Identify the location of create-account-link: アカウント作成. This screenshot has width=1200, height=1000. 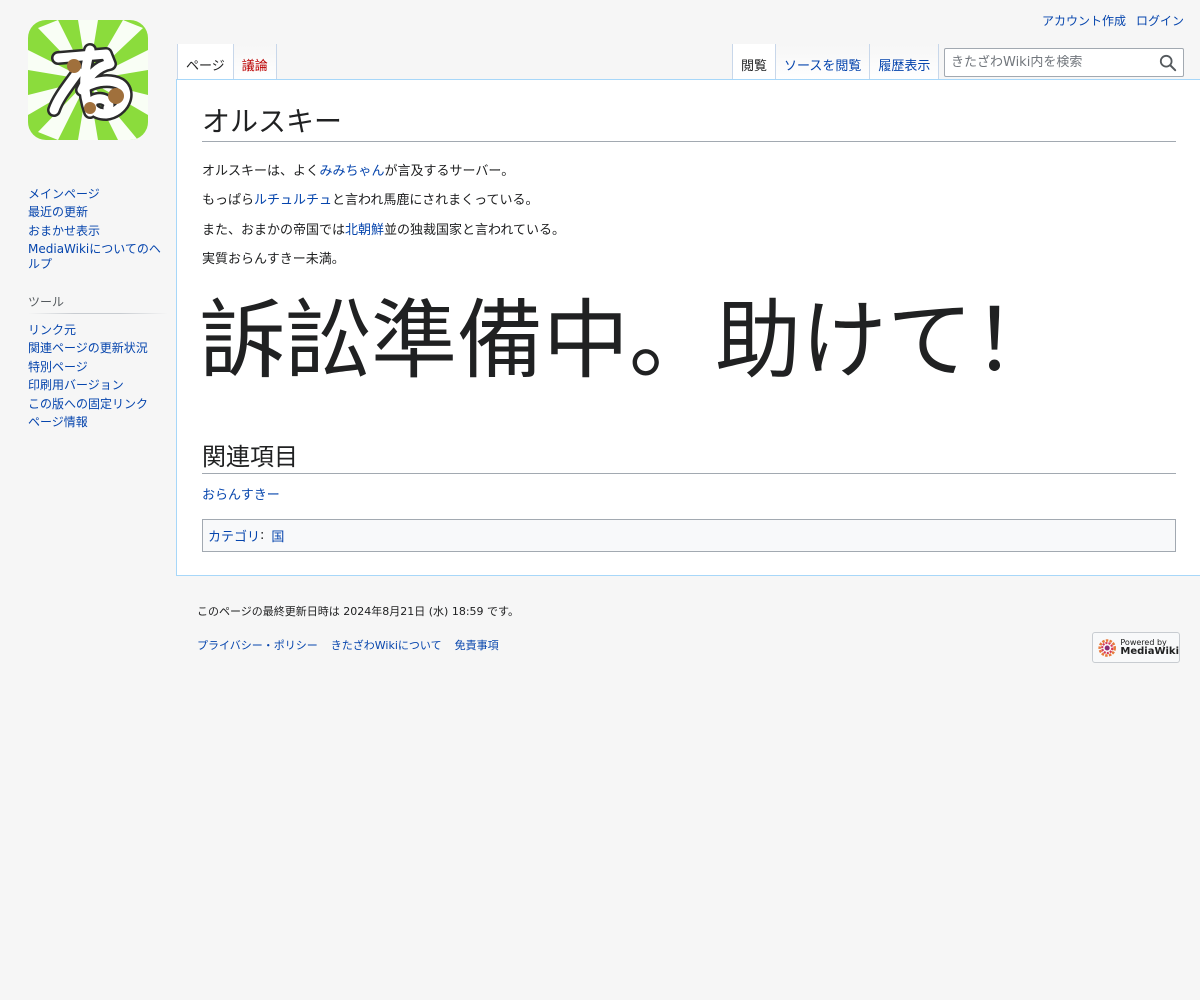
(1084, 20).